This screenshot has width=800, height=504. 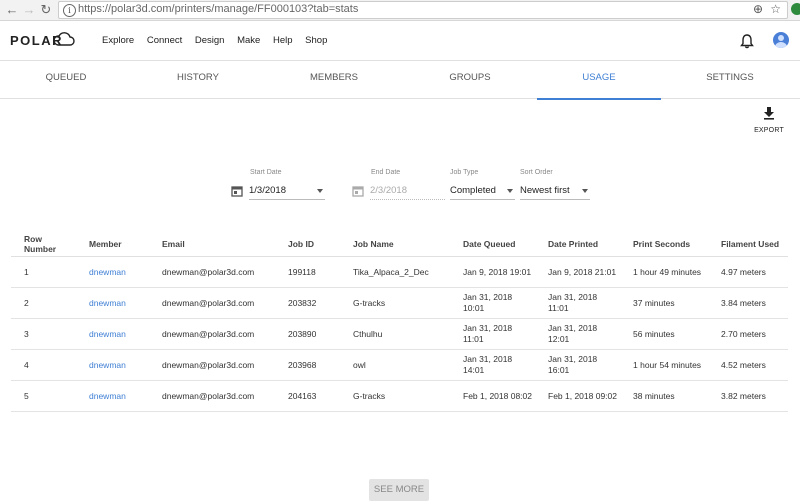 What do you see at coordinates (758, 9) in the screenshot?
I see `zoom-icon: ⊕` at bounding box center [758, 9].